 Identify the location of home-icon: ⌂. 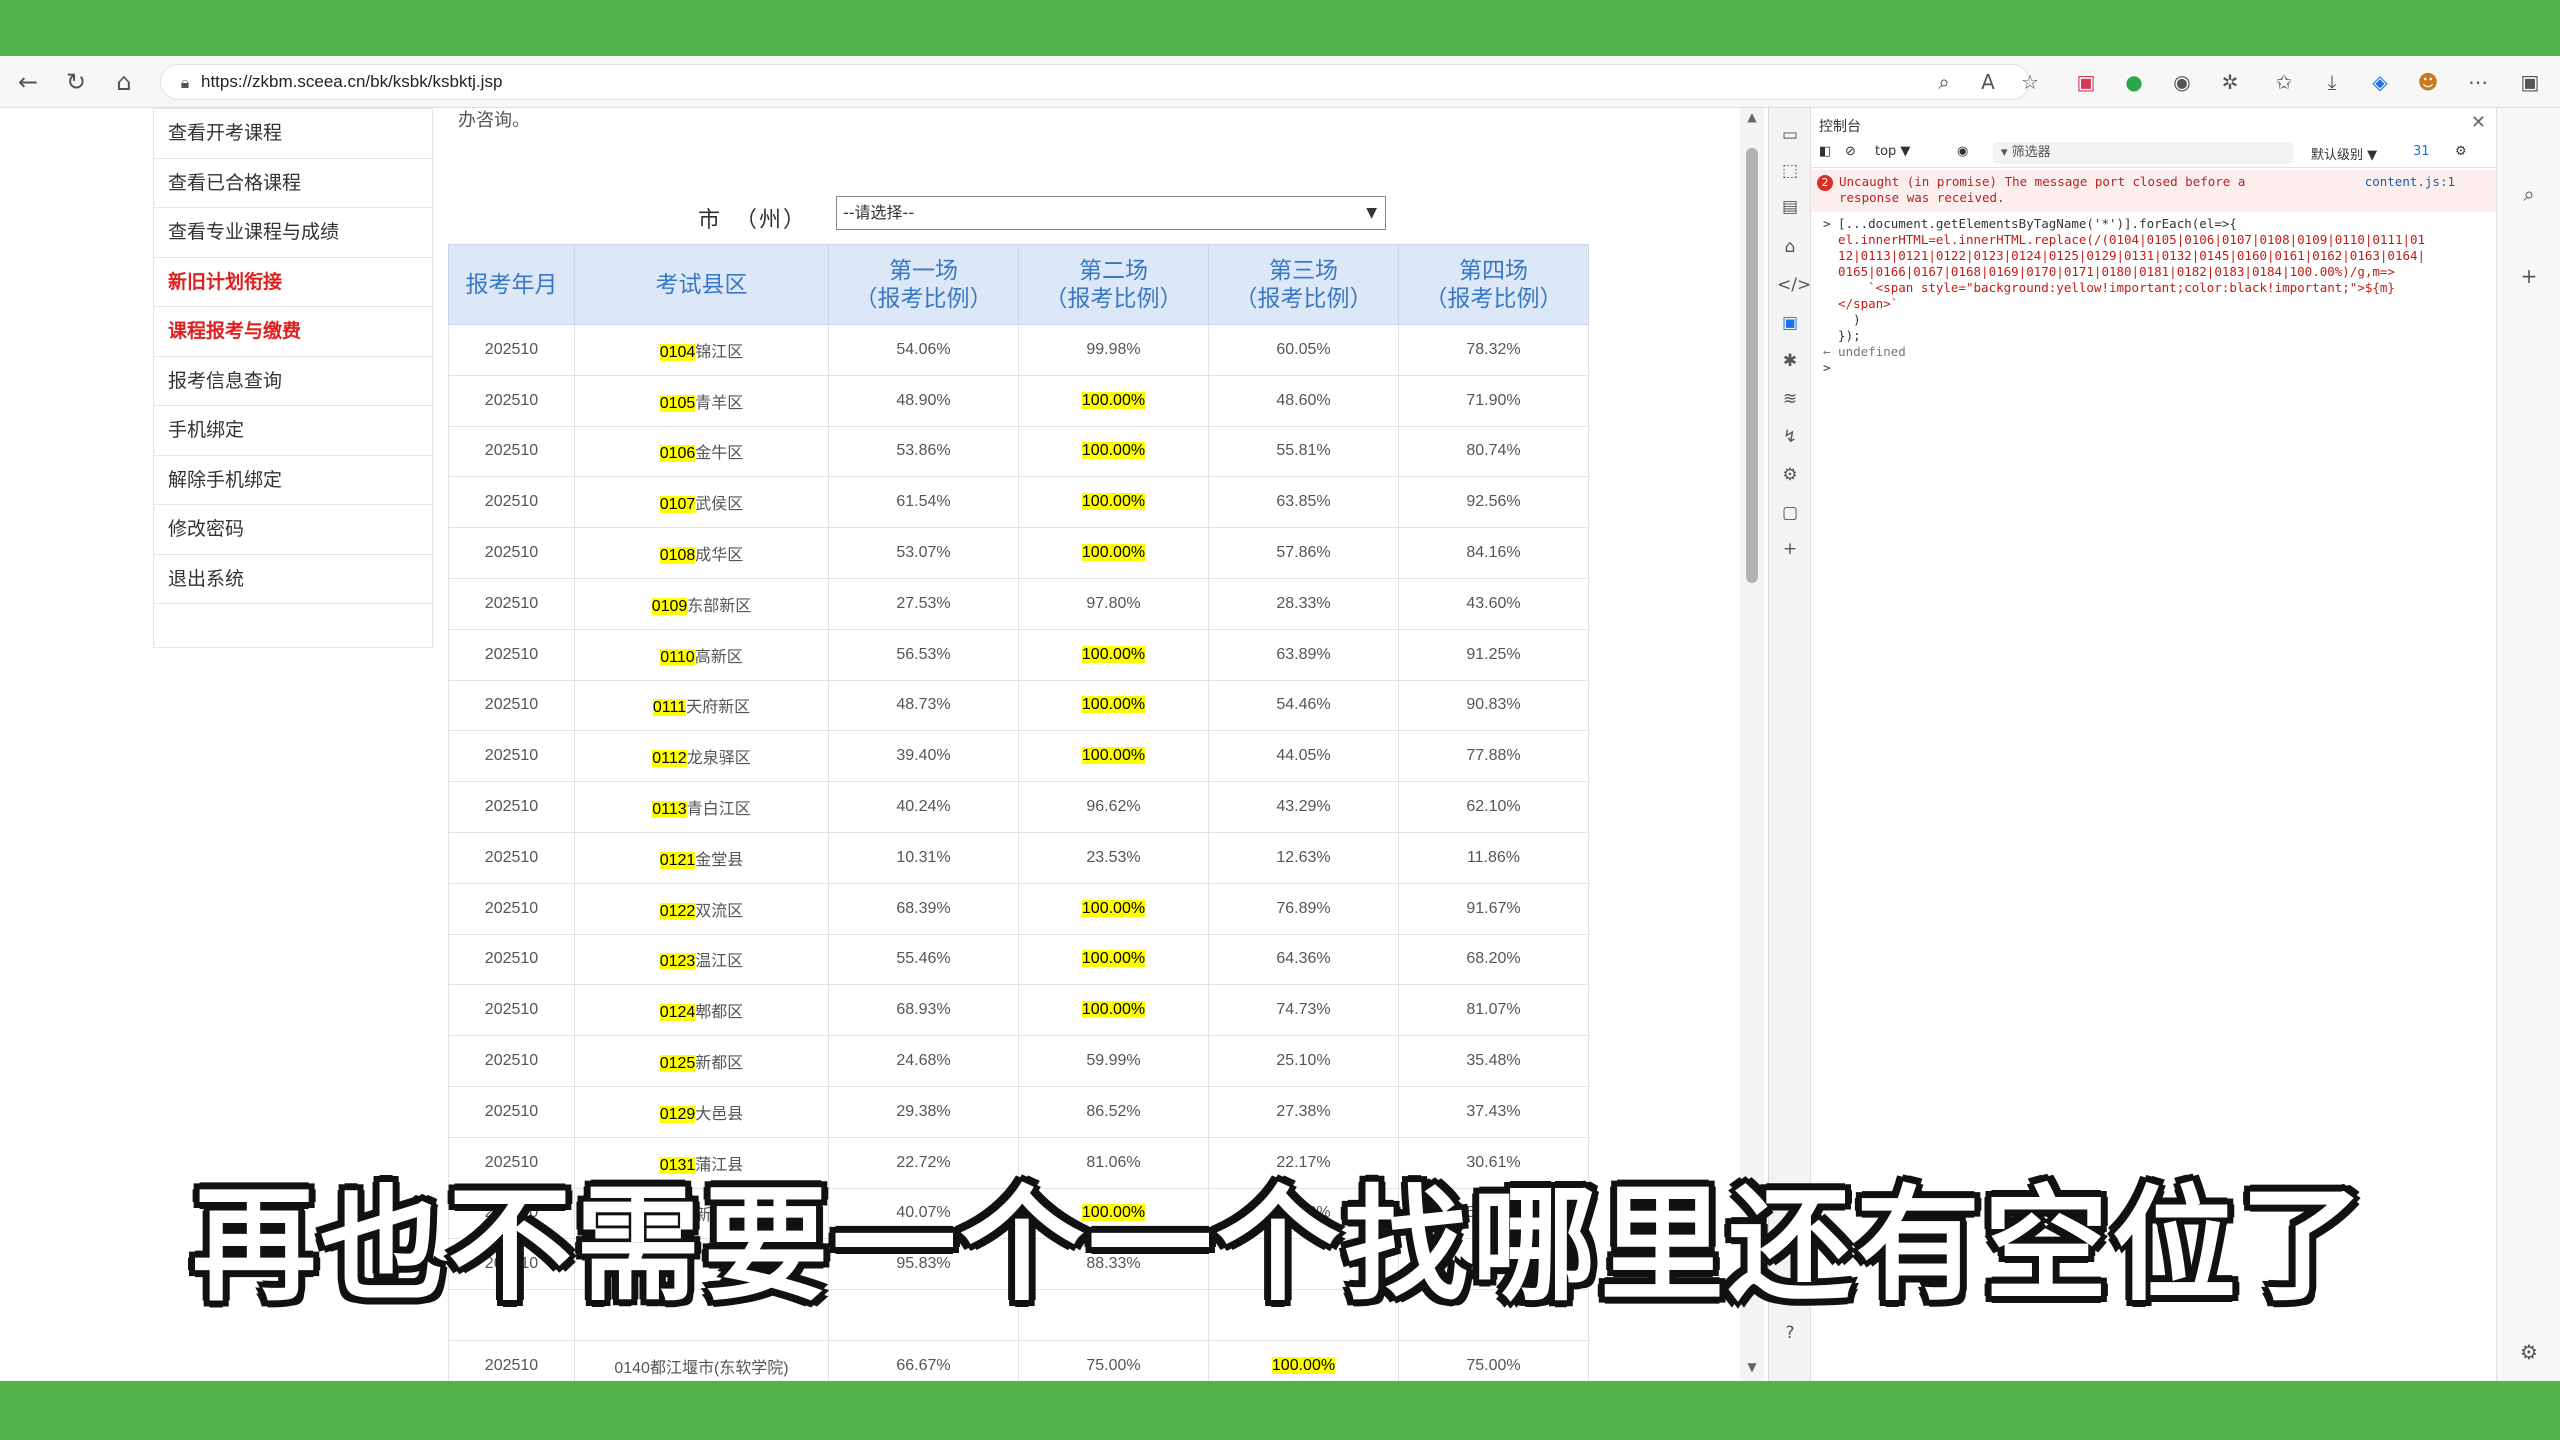
(124, 82).